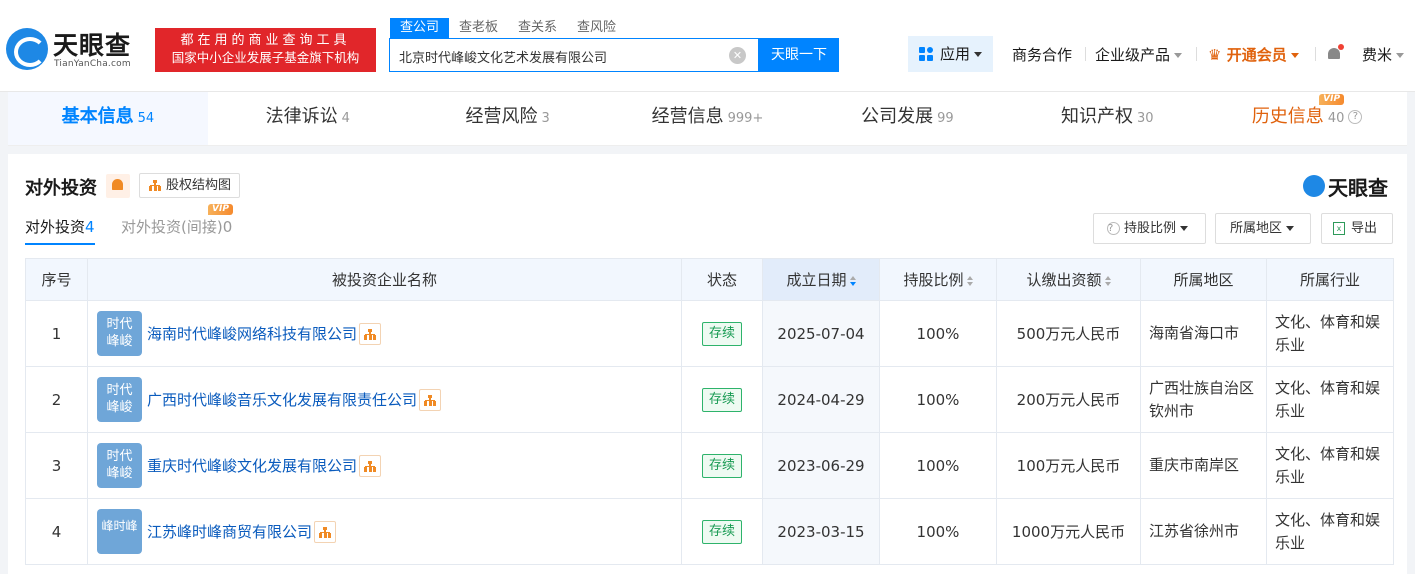  I want to click on excel-icon: x, so click(1339, 228).